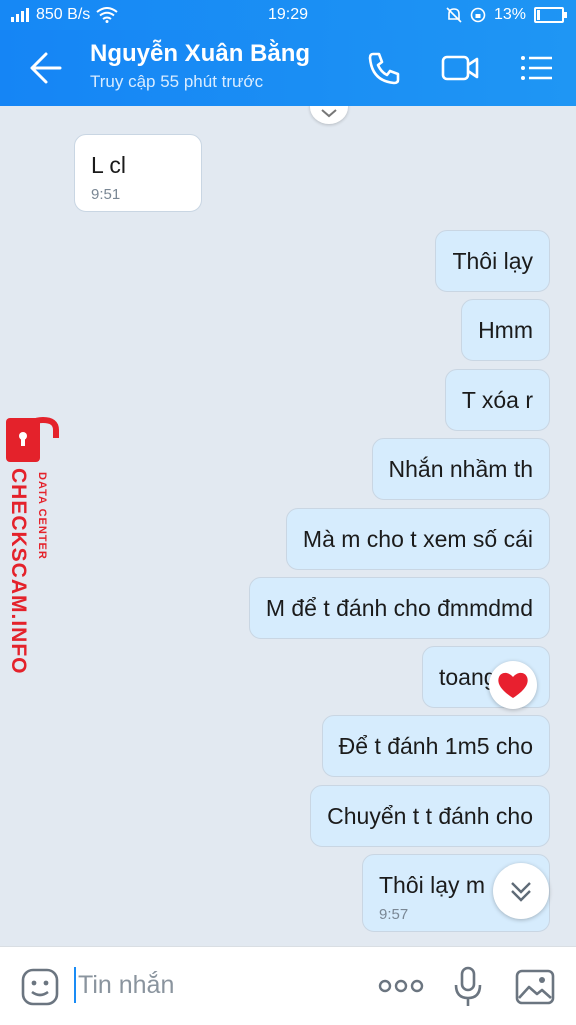 The height and width of the screenshot is (1025, 576). I want to click on emoji-icon, so click(40, 987).